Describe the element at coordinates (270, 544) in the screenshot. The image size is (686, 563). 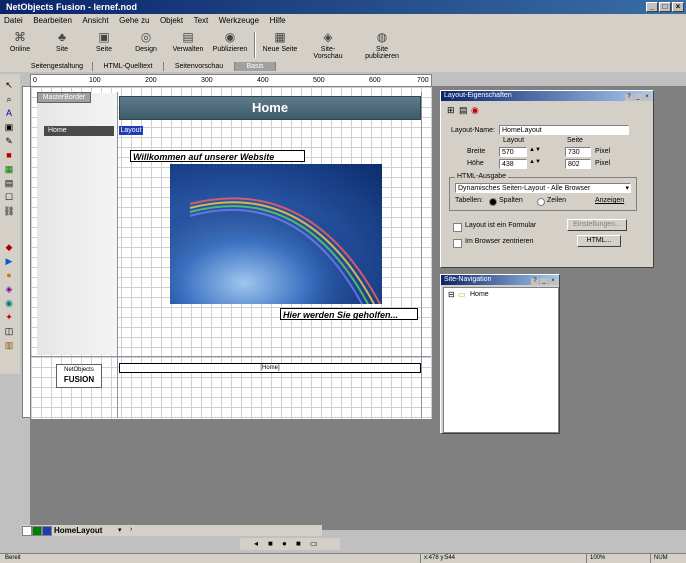
I see `prev-page-icon: ■` at that location.